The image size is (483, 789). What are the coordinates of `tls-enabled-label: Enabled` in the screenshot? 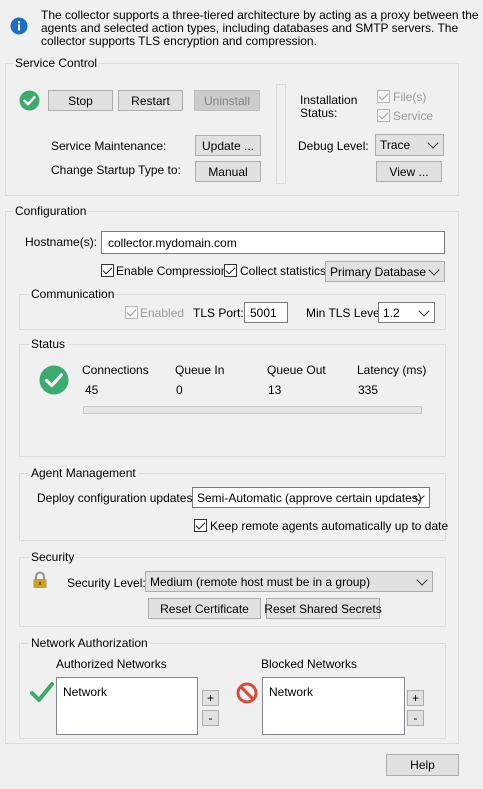 It's located at (162, 313).